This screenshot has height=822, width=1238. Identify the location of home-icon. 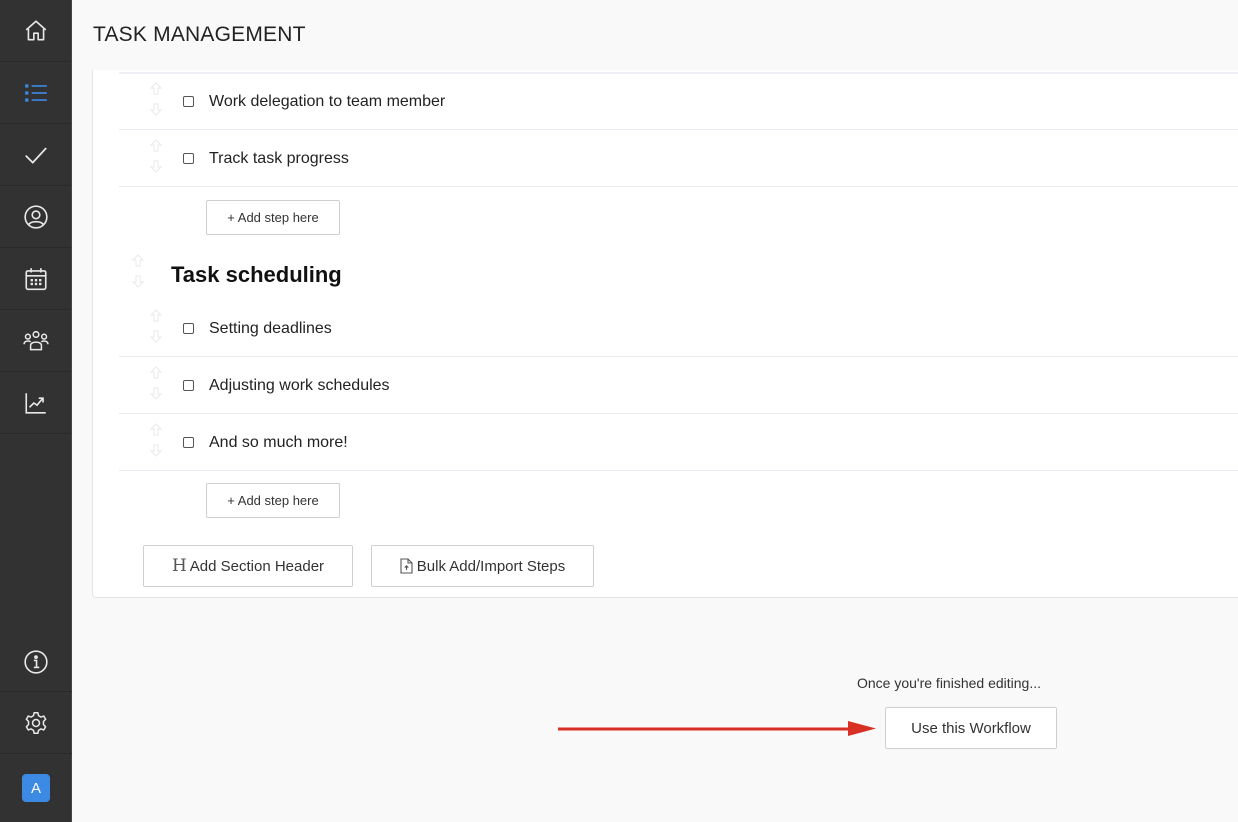
(35, 29).